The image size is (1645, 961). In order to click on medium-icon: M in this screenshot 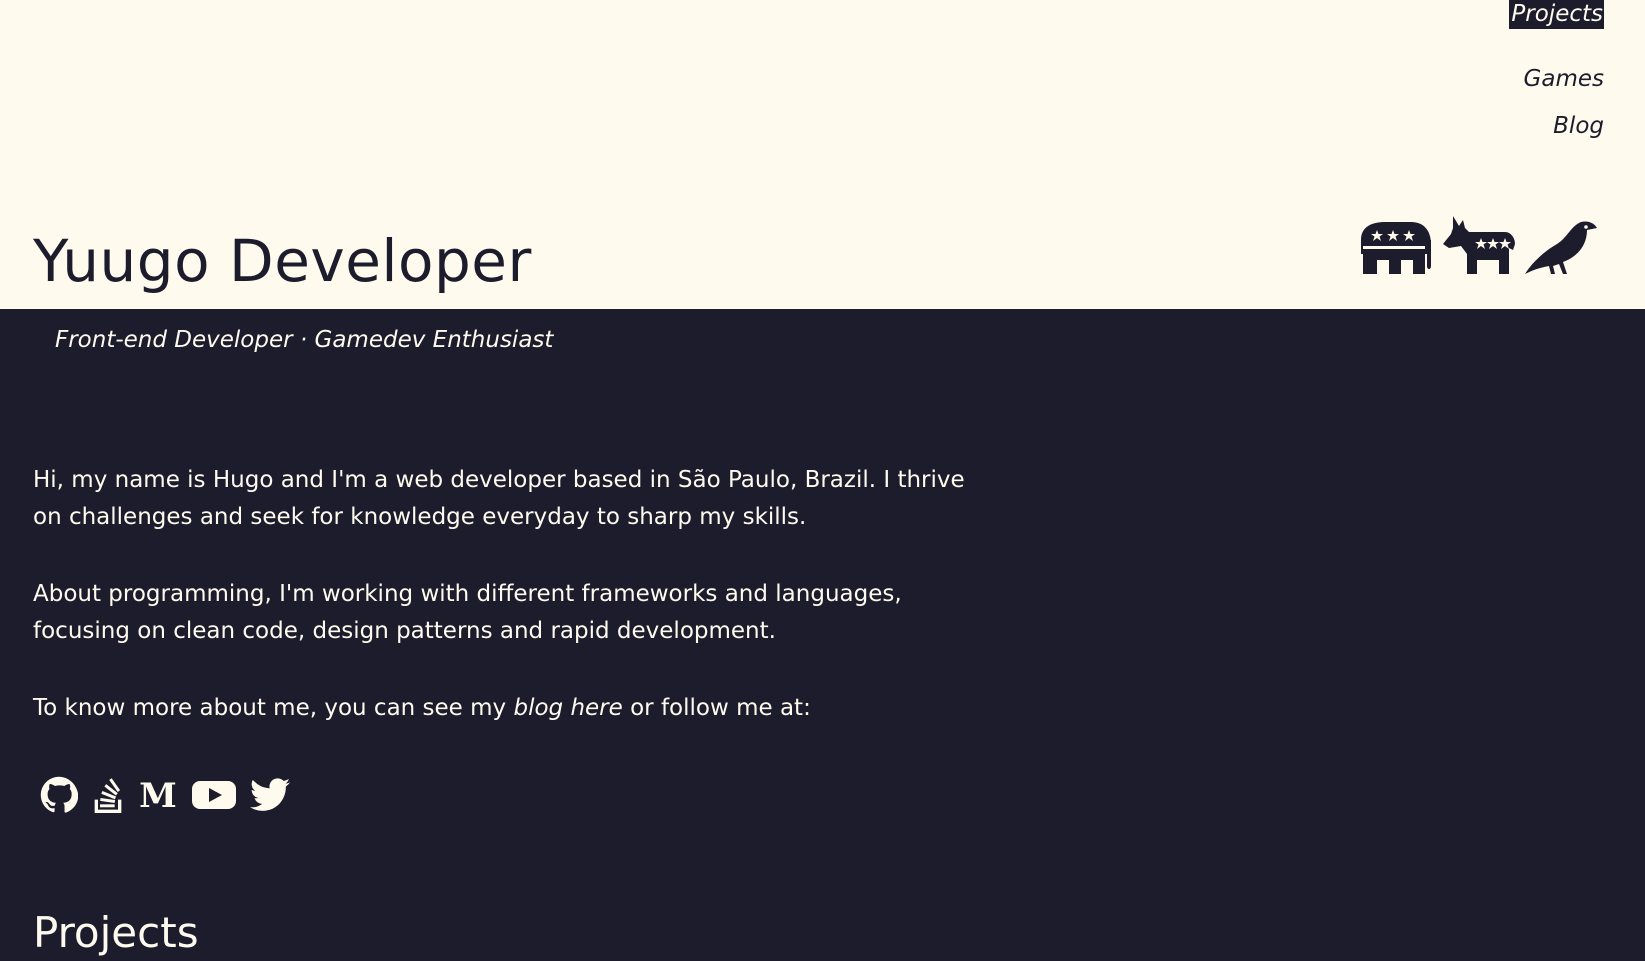, I will do `click(158, 796)`.